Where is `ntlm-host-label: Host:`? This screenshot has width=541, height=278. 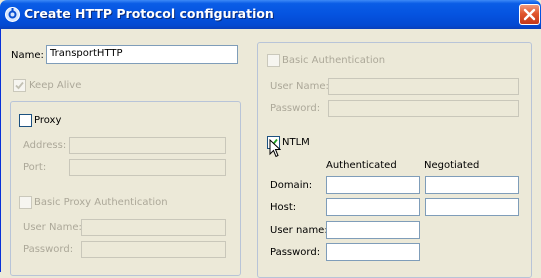
ntlm-host-label: Host: is located at coordinates (283, 207).